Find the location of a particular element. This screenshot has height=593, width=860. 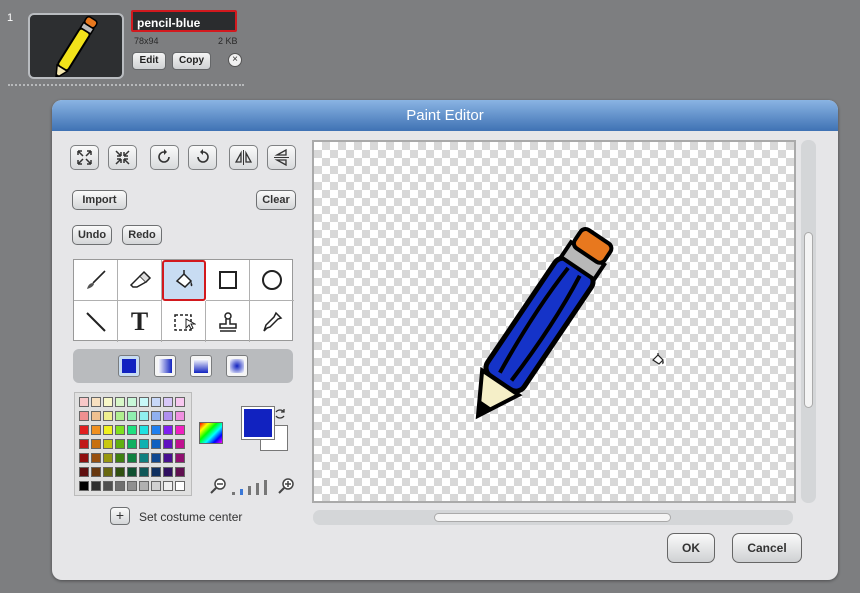

rectangle-tool is located at coordinates (228, 280).